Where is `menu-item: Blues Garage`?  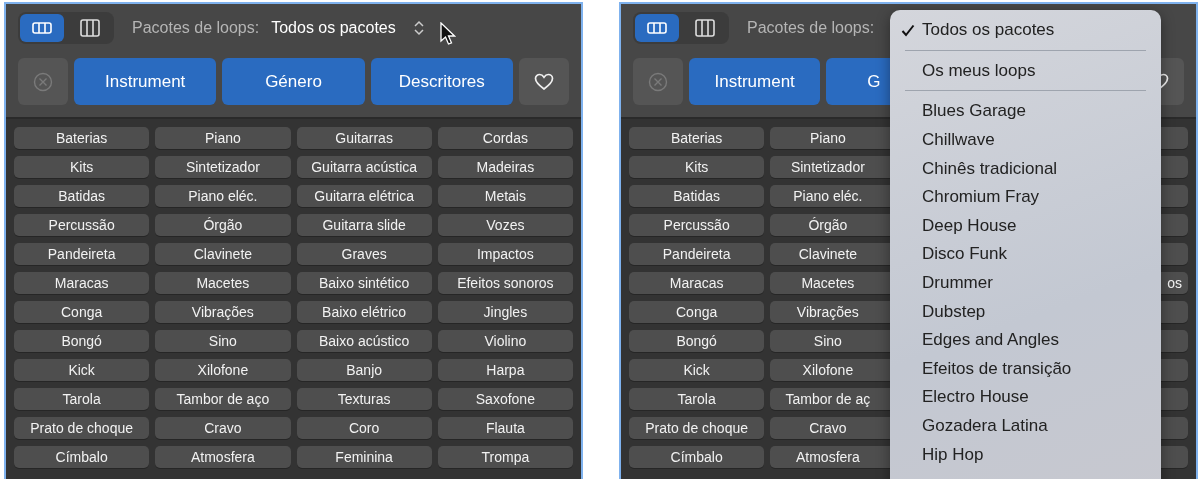
menu-item: Blues Garage is located at coordinates (1025, 111).